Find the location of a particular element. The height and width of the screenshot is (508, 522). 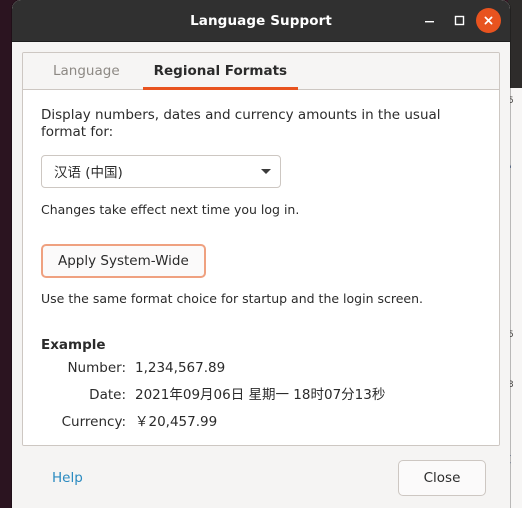

titlebar-buttons is located at coordinates (458, 20).